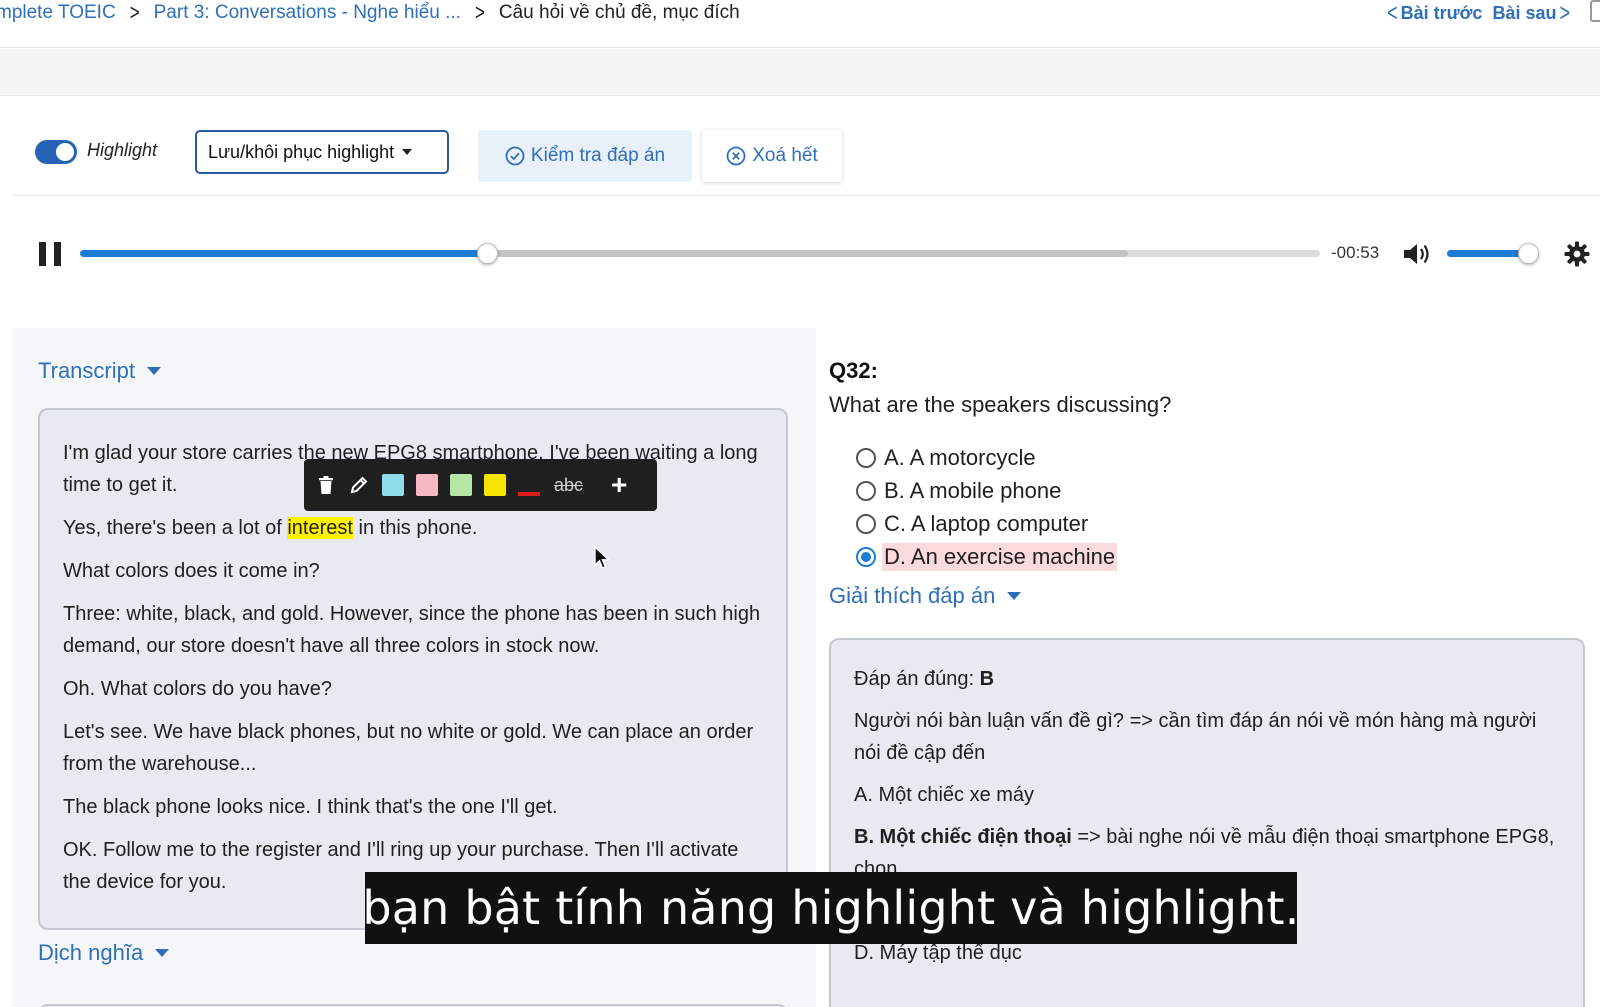  What do you see at coordinates (1000, 556) in the screenshot?
I see `option-d-label: D. An exercise machine` at bounding box center [1000, 556].